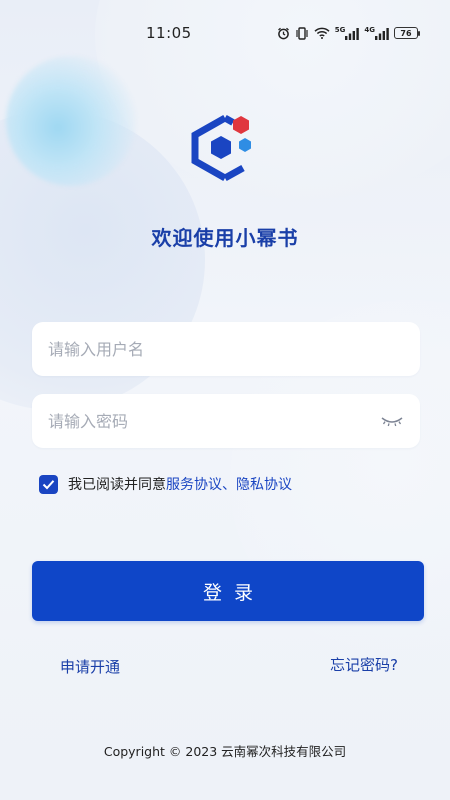 Image resolution: width=450 pixels, height=800 pixels. Describe the element at coordinates (48, 484) in the screenshot. I see `agreement-checkbox` at that location.